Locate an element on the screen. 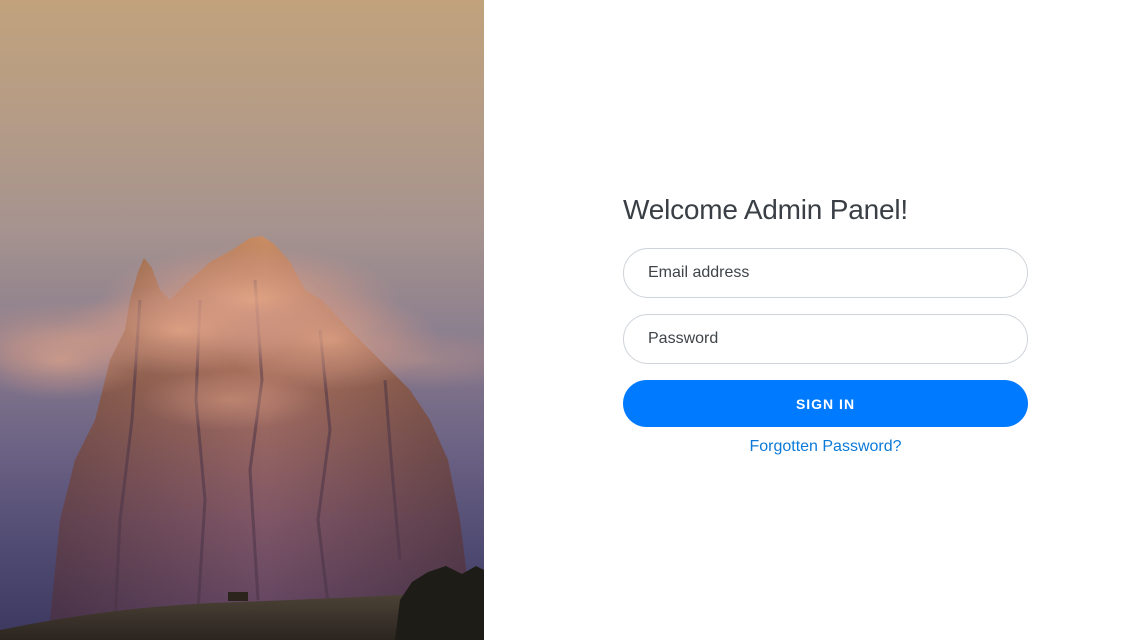 The width and height of the screenshot is (1127, 640). forgot-password-link: Forgotten Password? is located at coordinates (825, 447).